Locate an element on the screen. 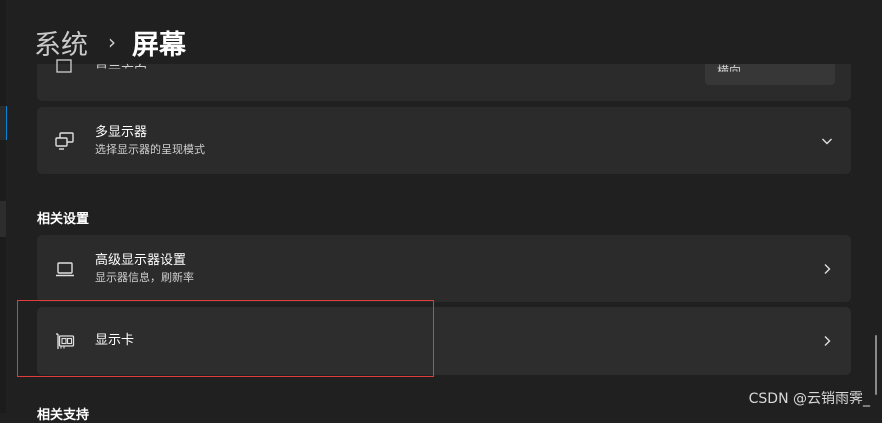  rotate-display-icon is located at coordinates (64, 66).